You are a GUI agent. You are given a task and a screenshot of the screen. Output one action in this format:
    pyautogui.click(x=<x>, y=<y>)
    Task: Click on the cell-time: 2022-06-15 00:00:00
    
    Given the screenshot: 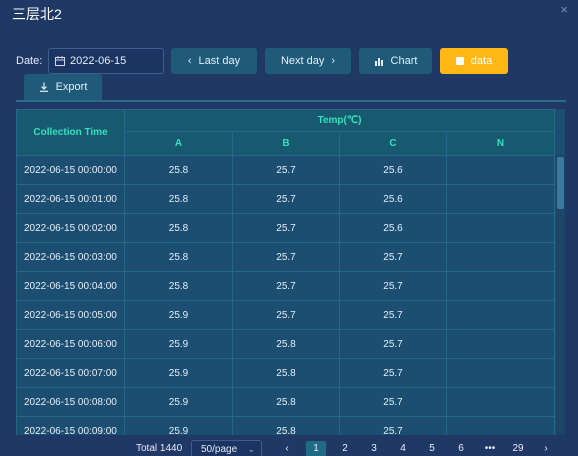 What is the action you would take?
    pyautogui.click(x=70, y=170)
    